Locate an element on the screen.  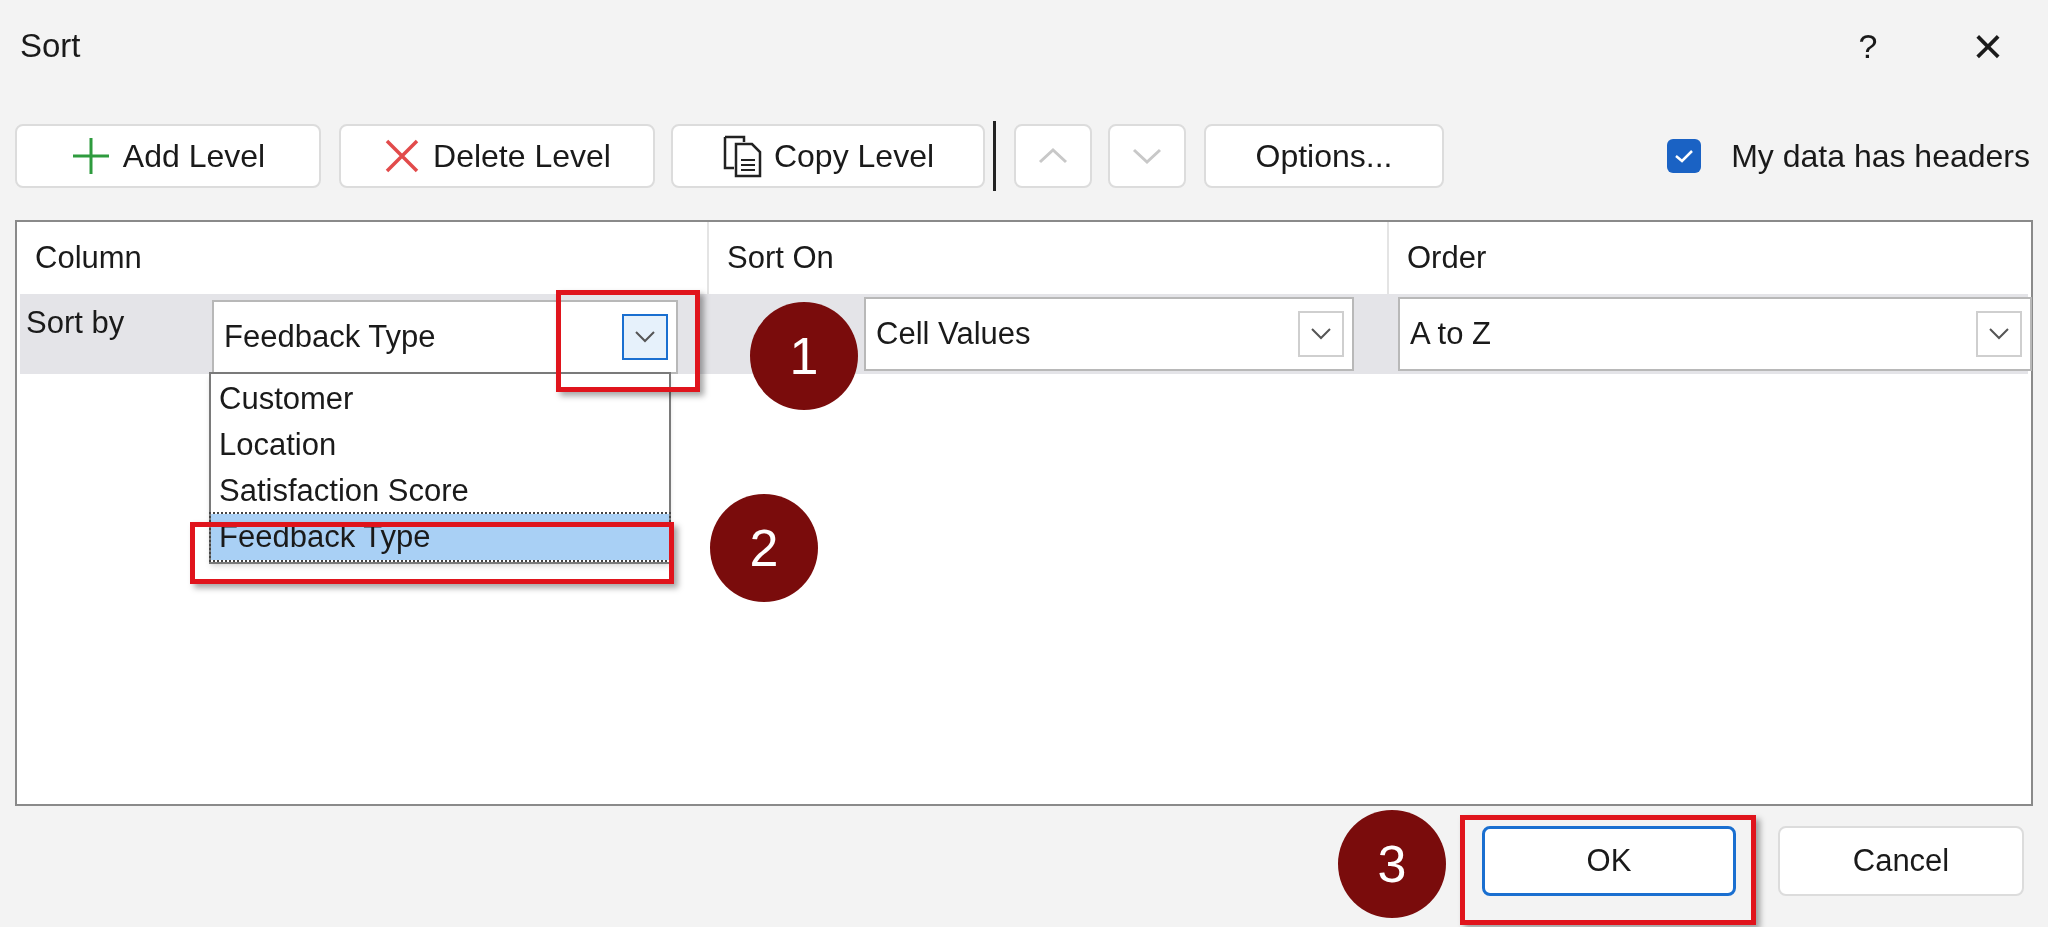
delete-level-button: Delete Level is located at coordinates (497, 156).